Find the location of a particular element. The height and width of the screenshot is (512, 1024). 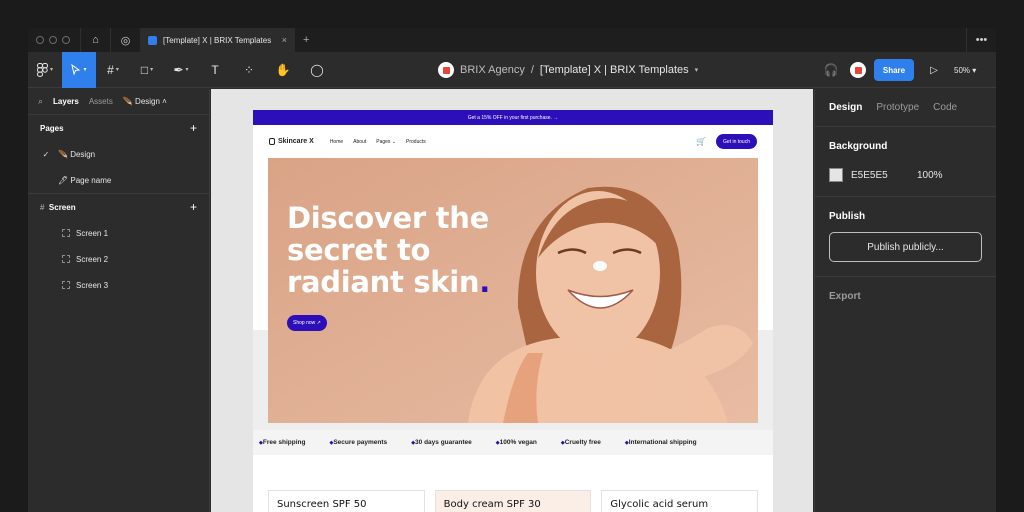

move-tool-button: ▾ is located at coordinates (79, 69).